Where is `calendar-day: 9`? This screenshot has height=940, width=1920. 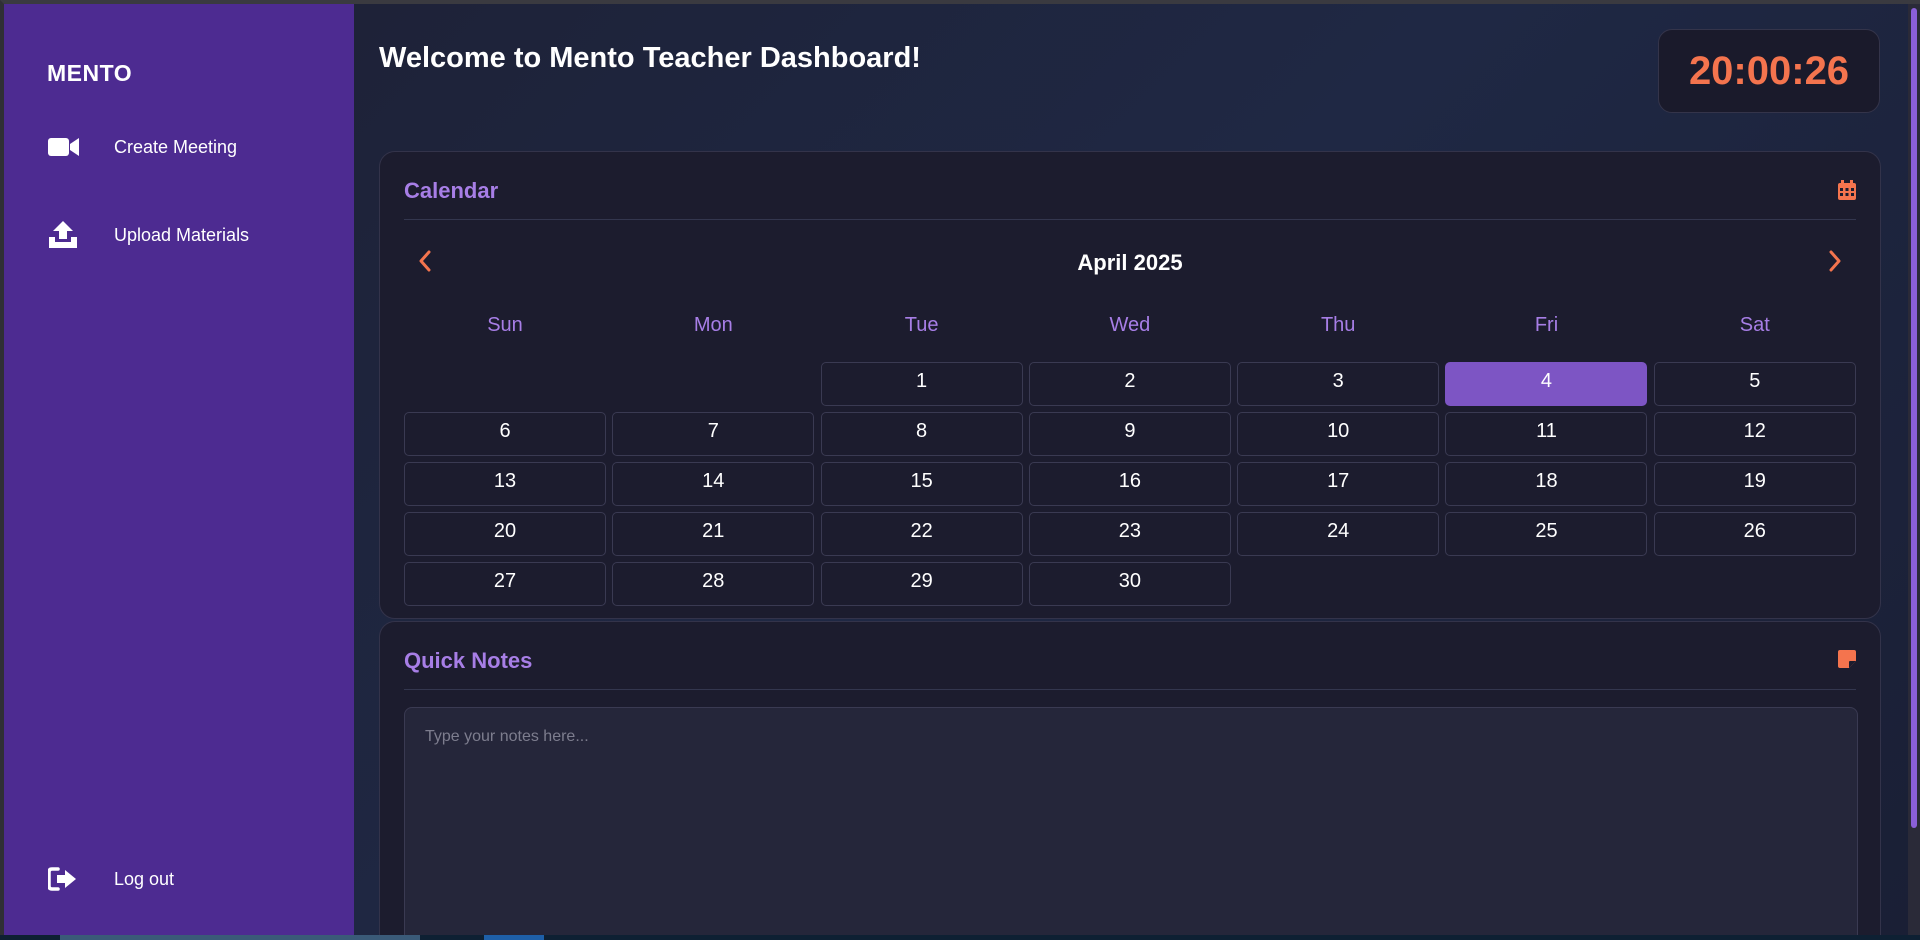
calendar-day: 9 is located at coordinates (1129, 434).